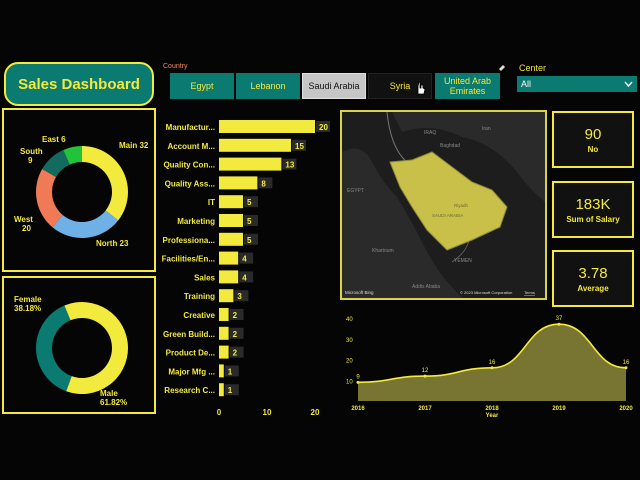 The image size is (640, 480). I want to click on center-filter-label: Center, so click(533, 68).